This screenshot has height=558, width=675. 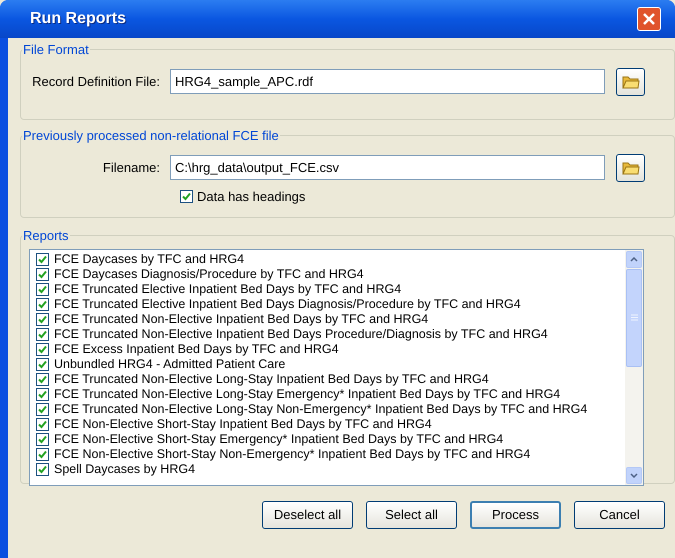 I want to click on grip-icon, so click(x=634, y=317).